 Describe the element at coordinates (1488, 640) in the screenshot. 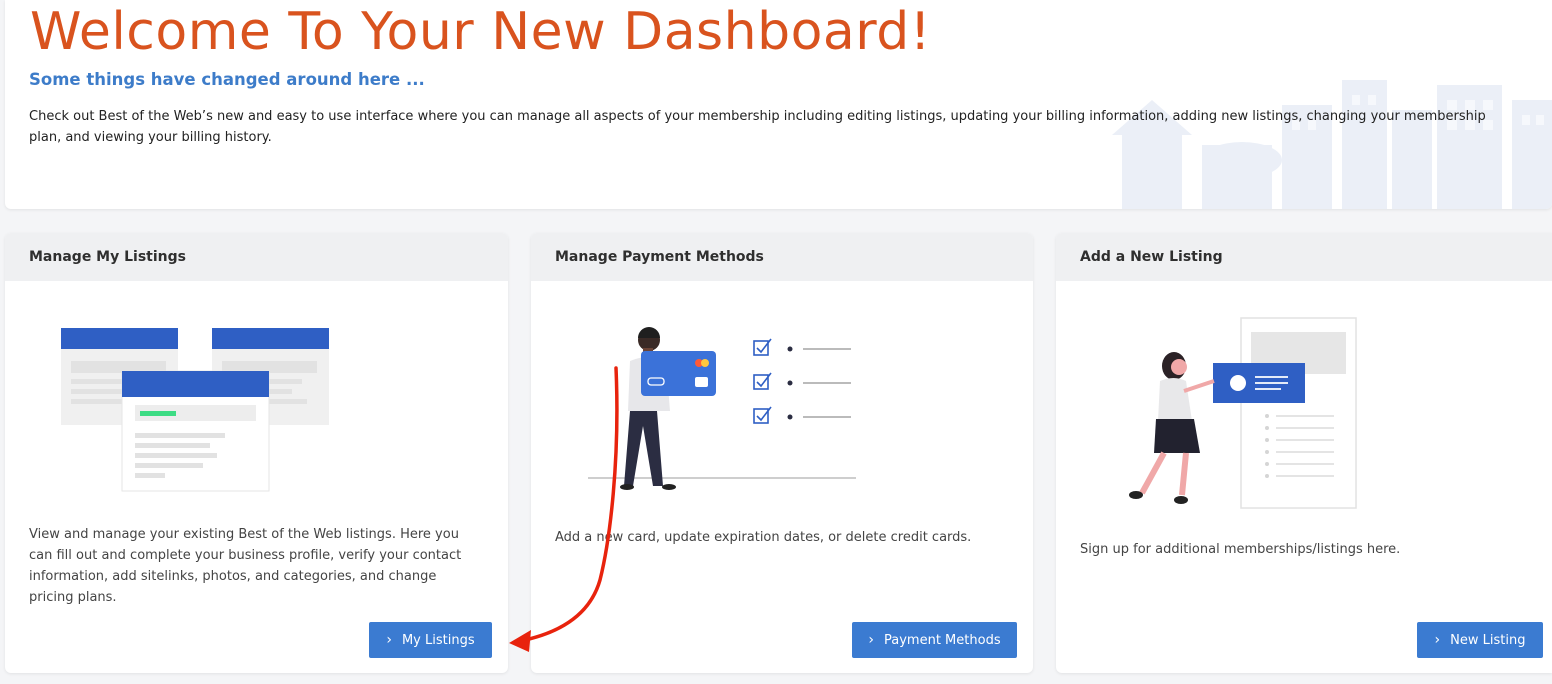

I see `new-listing-button-label: New Listing` at that location.